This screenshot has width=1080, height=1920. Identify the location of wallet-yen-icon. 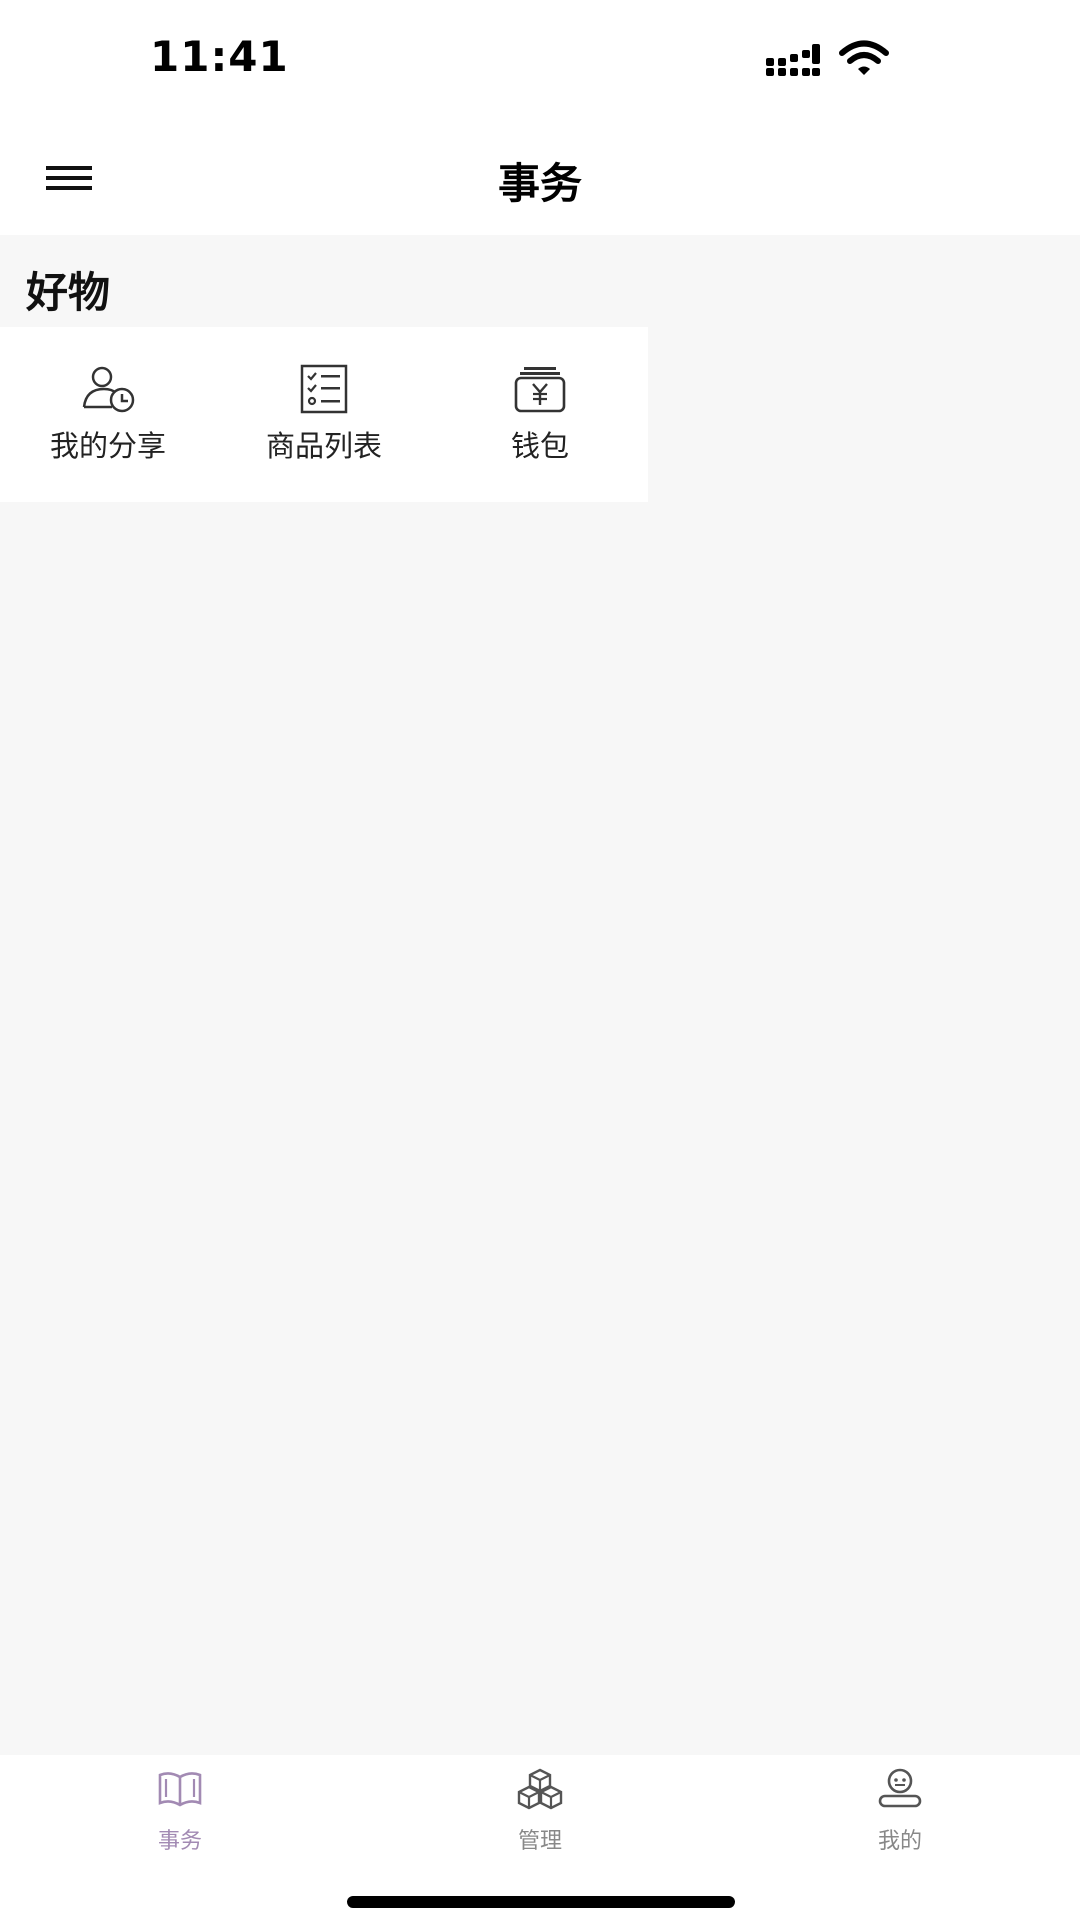
(540, 389).